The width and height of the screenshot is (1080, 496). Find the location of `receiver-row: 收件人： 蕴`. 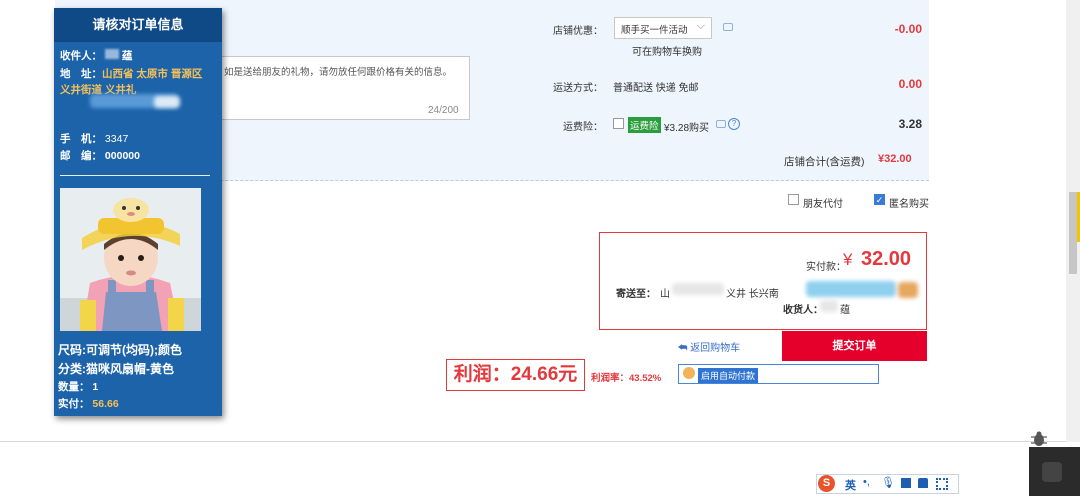

receiver-row: 收件人： 蕴 is located at coordinates (96, 55).